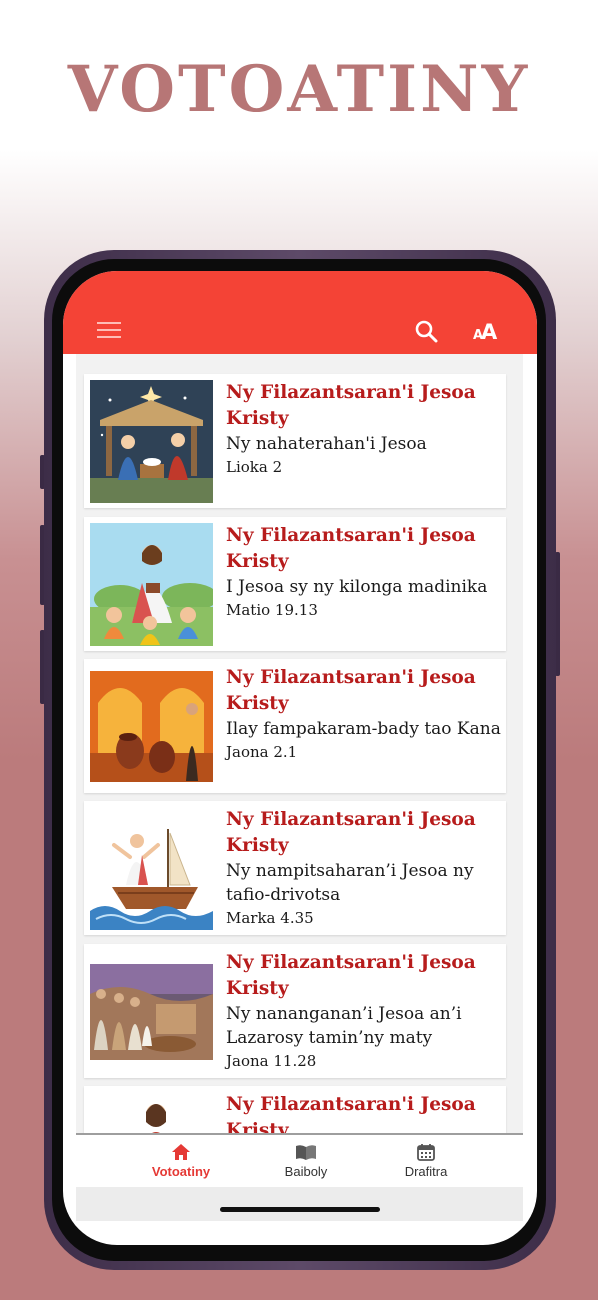 The image size is (598, 1300). I want to click on hamburger-menu-icon, so click(109, 330).